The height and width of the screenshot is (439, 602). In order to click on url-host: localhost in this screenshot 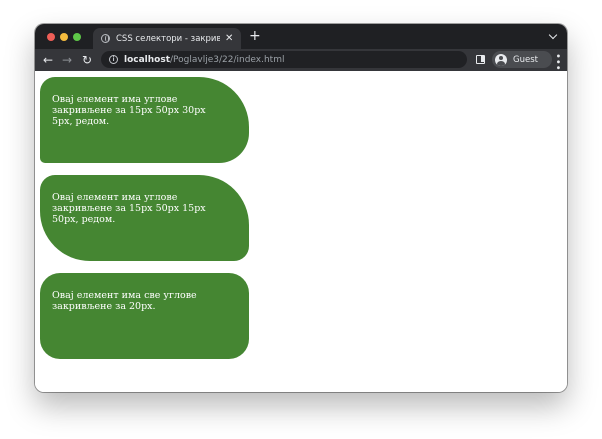, I will do `click(147, 59)`.